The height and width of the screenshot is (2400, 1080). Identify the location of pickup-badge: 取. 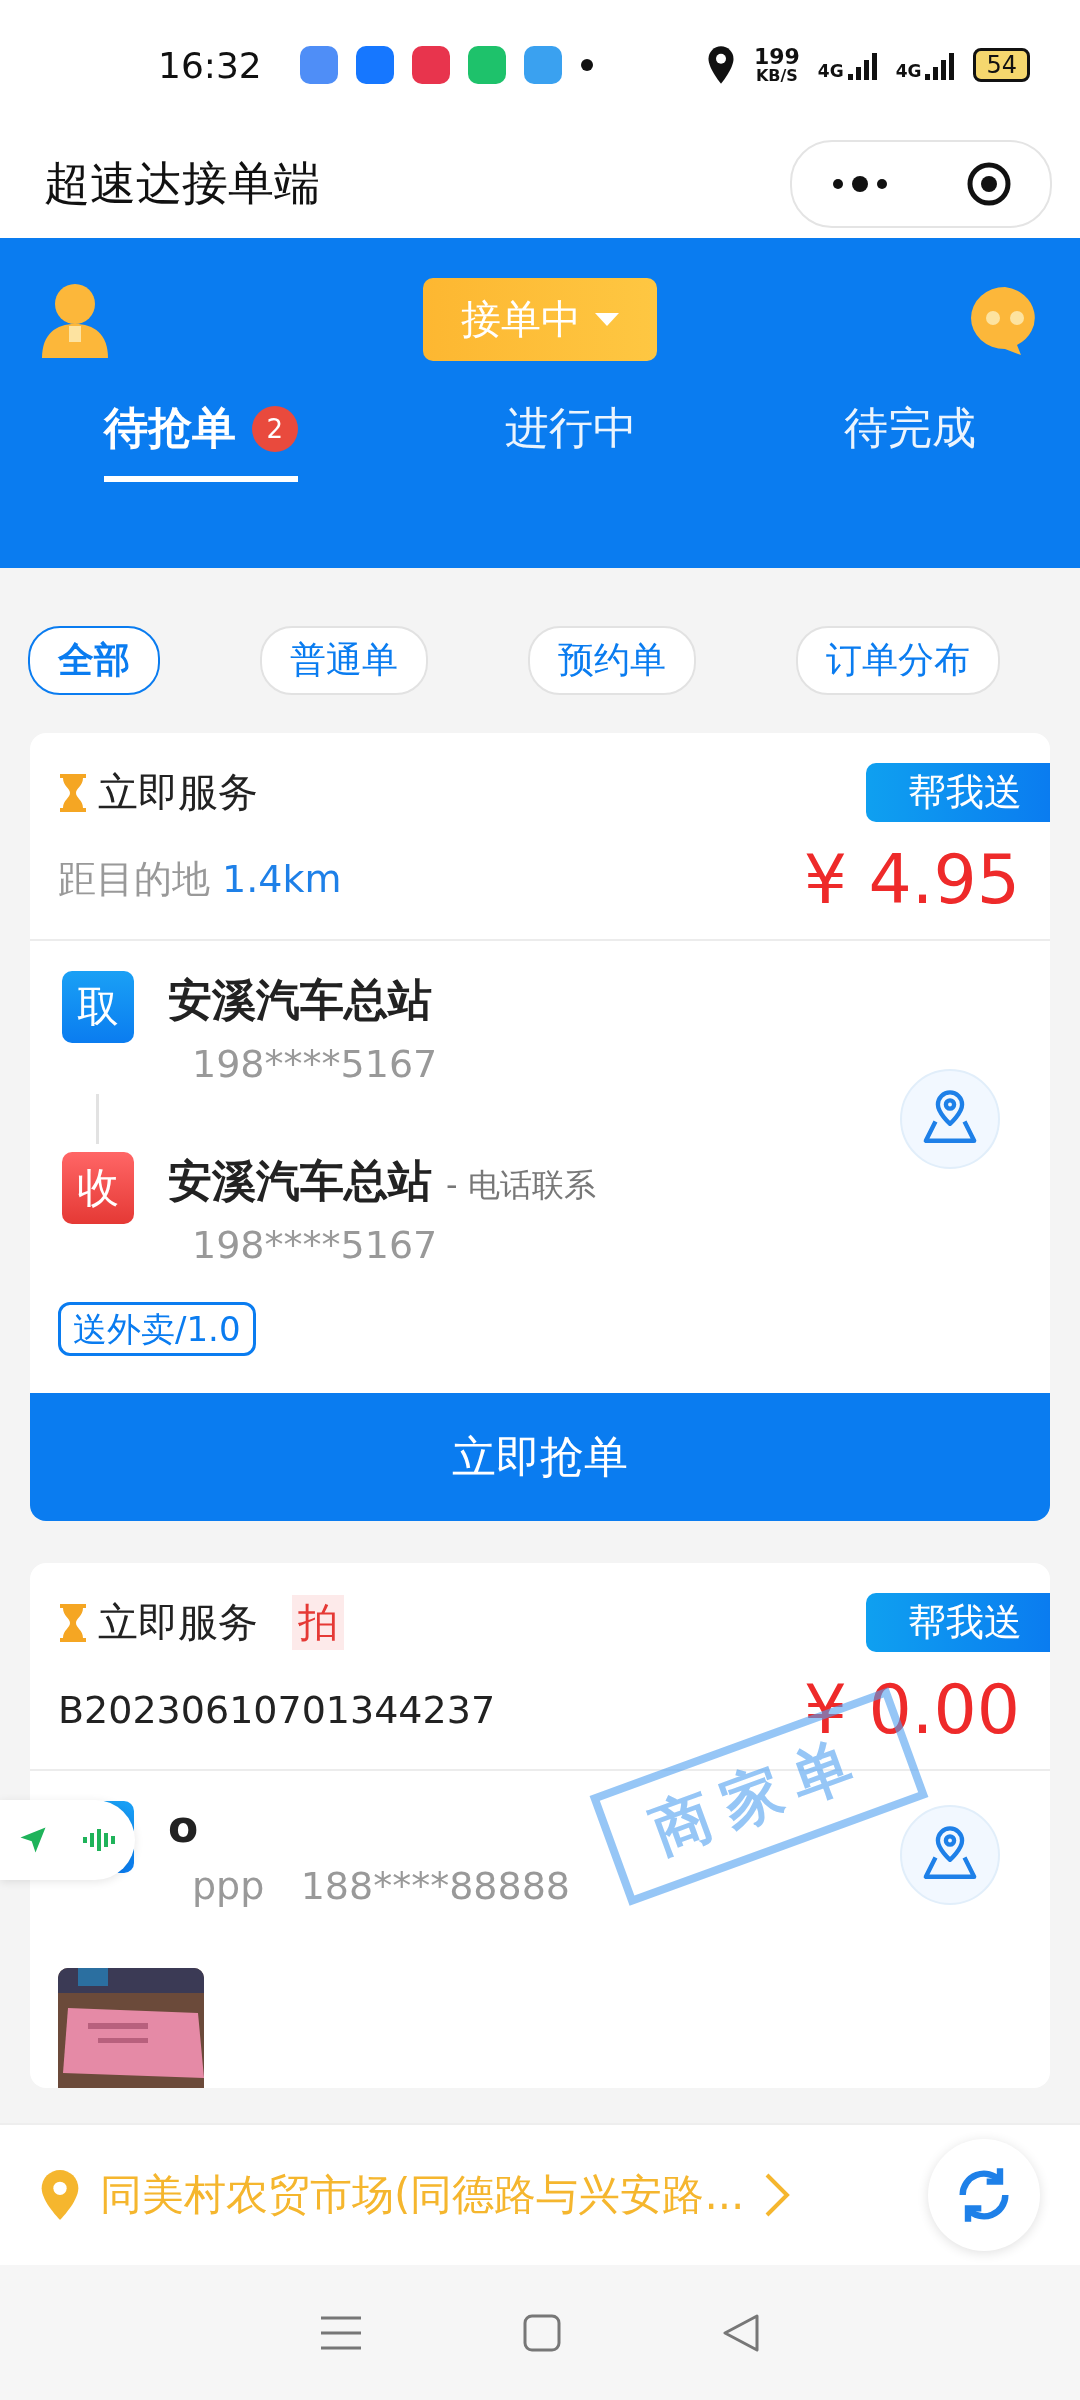
(98, 1007).